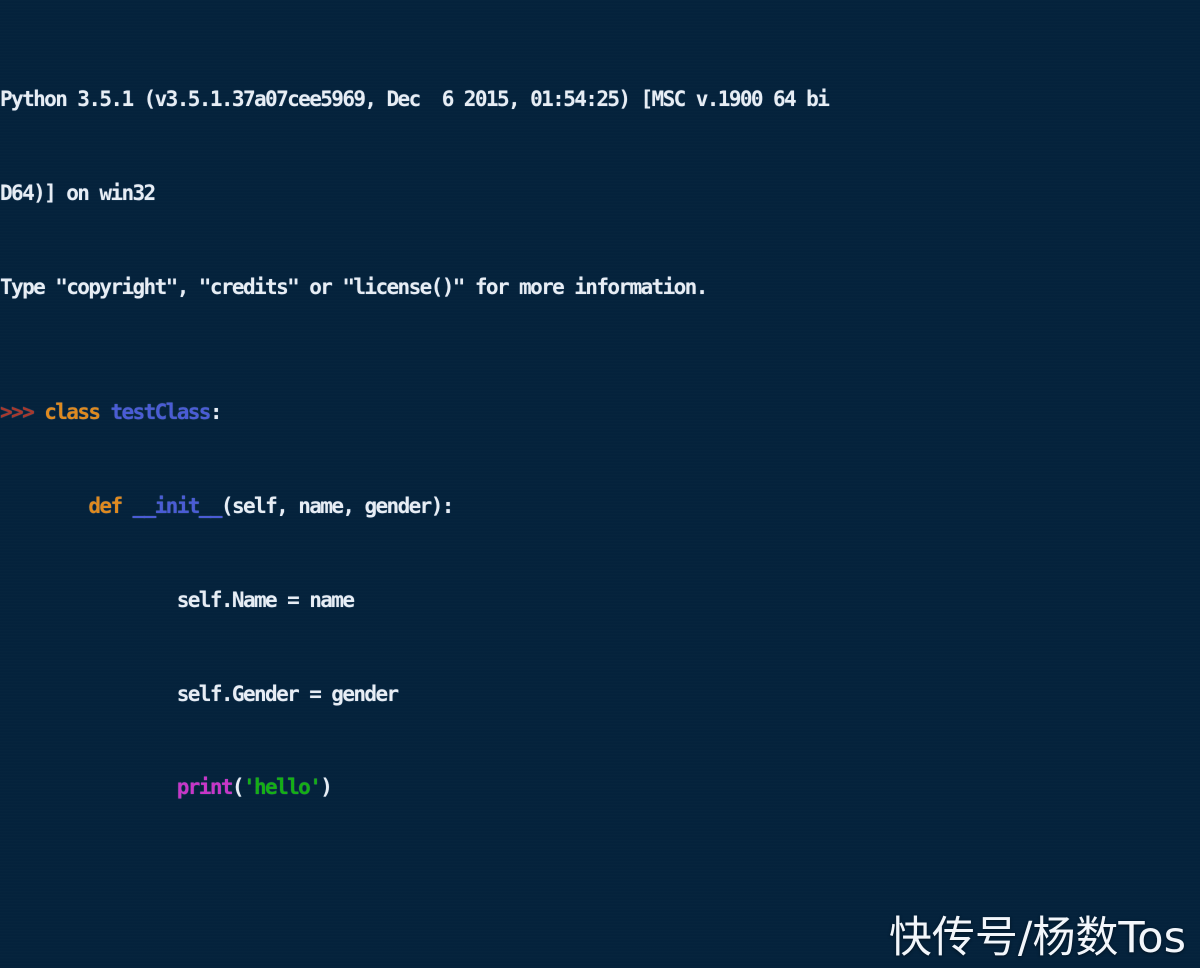  What do you see at coordinates (600, 412) in the screenshot?
I see `shell-line-class-testclass: >>> class testClass:` at bounding box center [600, 412].